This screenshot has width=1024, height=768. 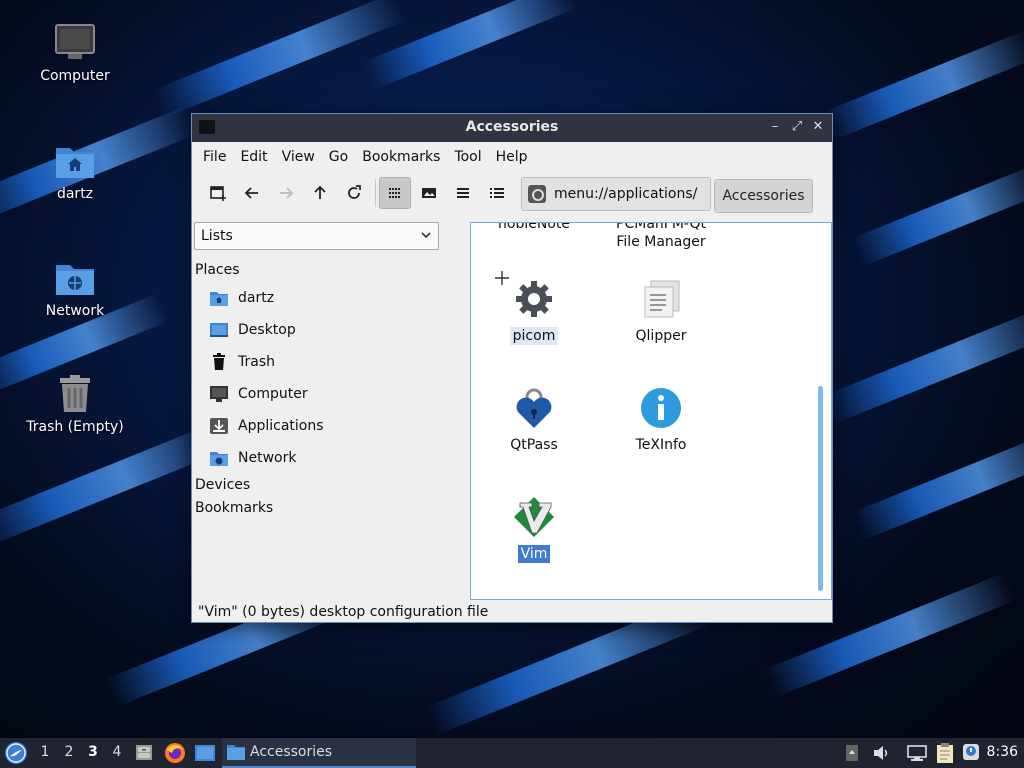 I want to click on close-button: ✕, so click(x=818, y=127).